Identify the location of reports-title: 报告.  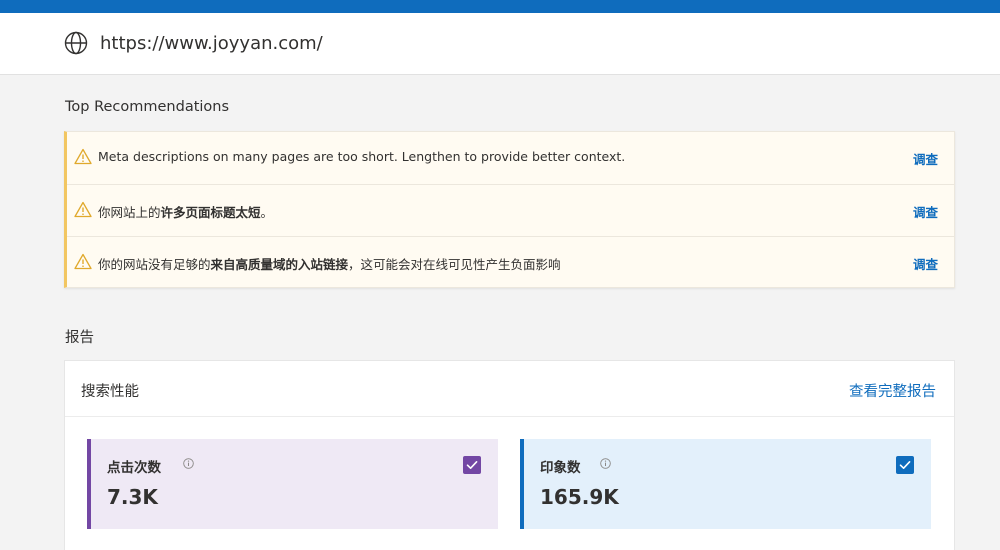
(79, 338).